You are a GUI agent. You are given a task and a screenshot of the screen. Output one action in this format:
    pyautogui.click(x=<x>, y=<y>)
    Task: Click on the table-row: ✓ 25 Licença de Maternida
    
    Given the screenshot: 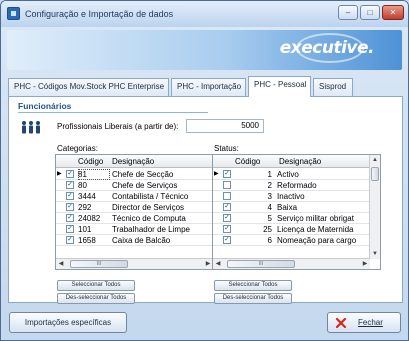 What is the action you would take?
    pyautogui.click(x=291, y=229)
    